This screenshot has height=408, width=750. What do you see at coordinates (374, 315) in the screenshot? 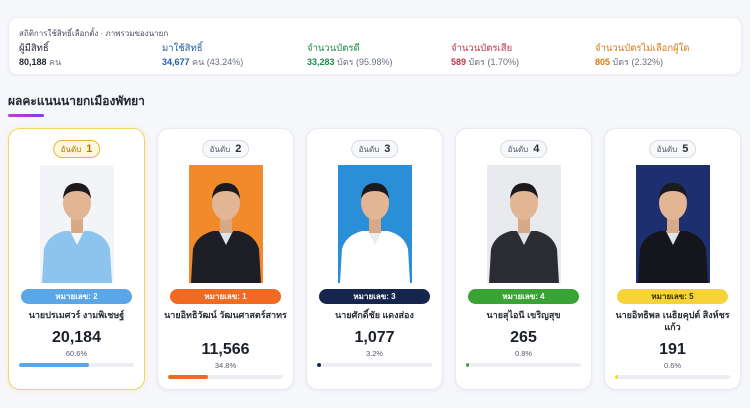
I see `candidate-name: นายศักดิ์ชัย แดงส่อง` at bounding box center [374, 315].